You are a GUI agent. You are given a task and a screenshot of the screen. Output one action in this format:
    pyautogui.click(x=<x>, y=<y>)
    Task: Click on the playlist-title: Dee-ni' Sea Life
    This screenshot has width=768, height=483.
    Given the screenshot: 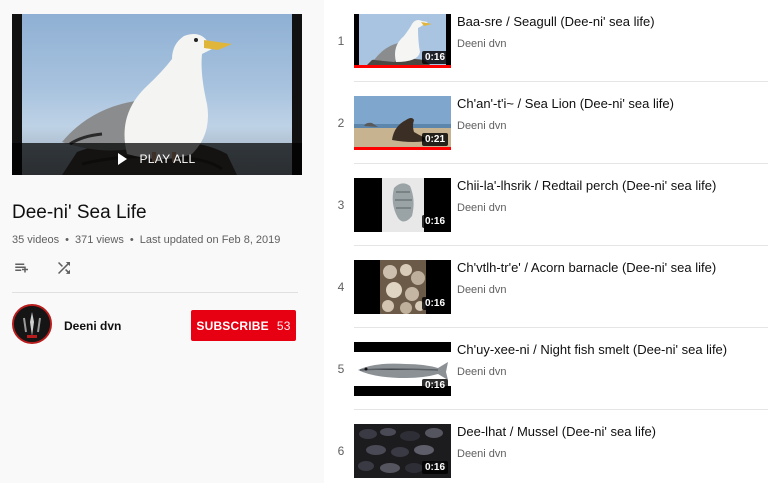 What is the action you would take?
    pyautogui.click(x=79, y=213)
    